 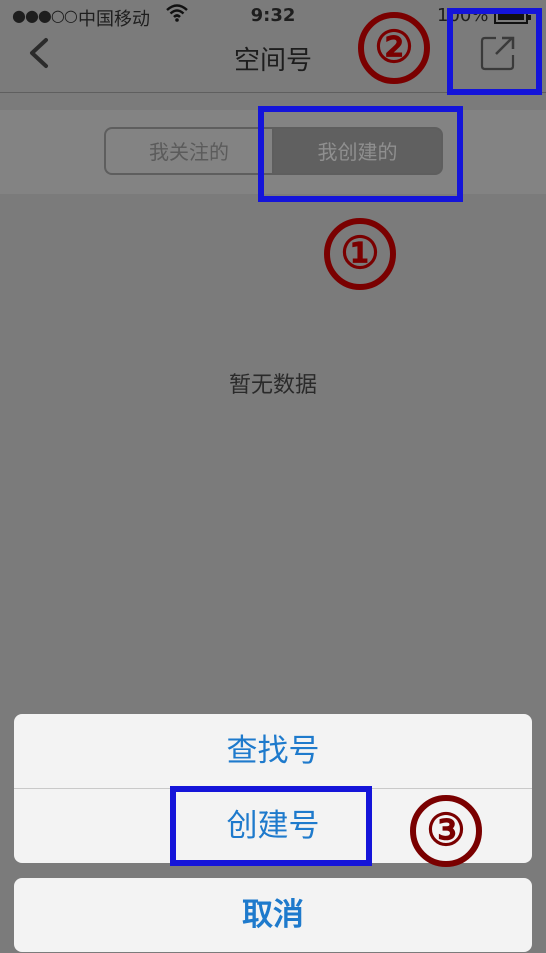 What do you see at coordinates (273, 751) in the screenshot?
I see `find-account-option: 查找号` at bounding box center [273, 751].